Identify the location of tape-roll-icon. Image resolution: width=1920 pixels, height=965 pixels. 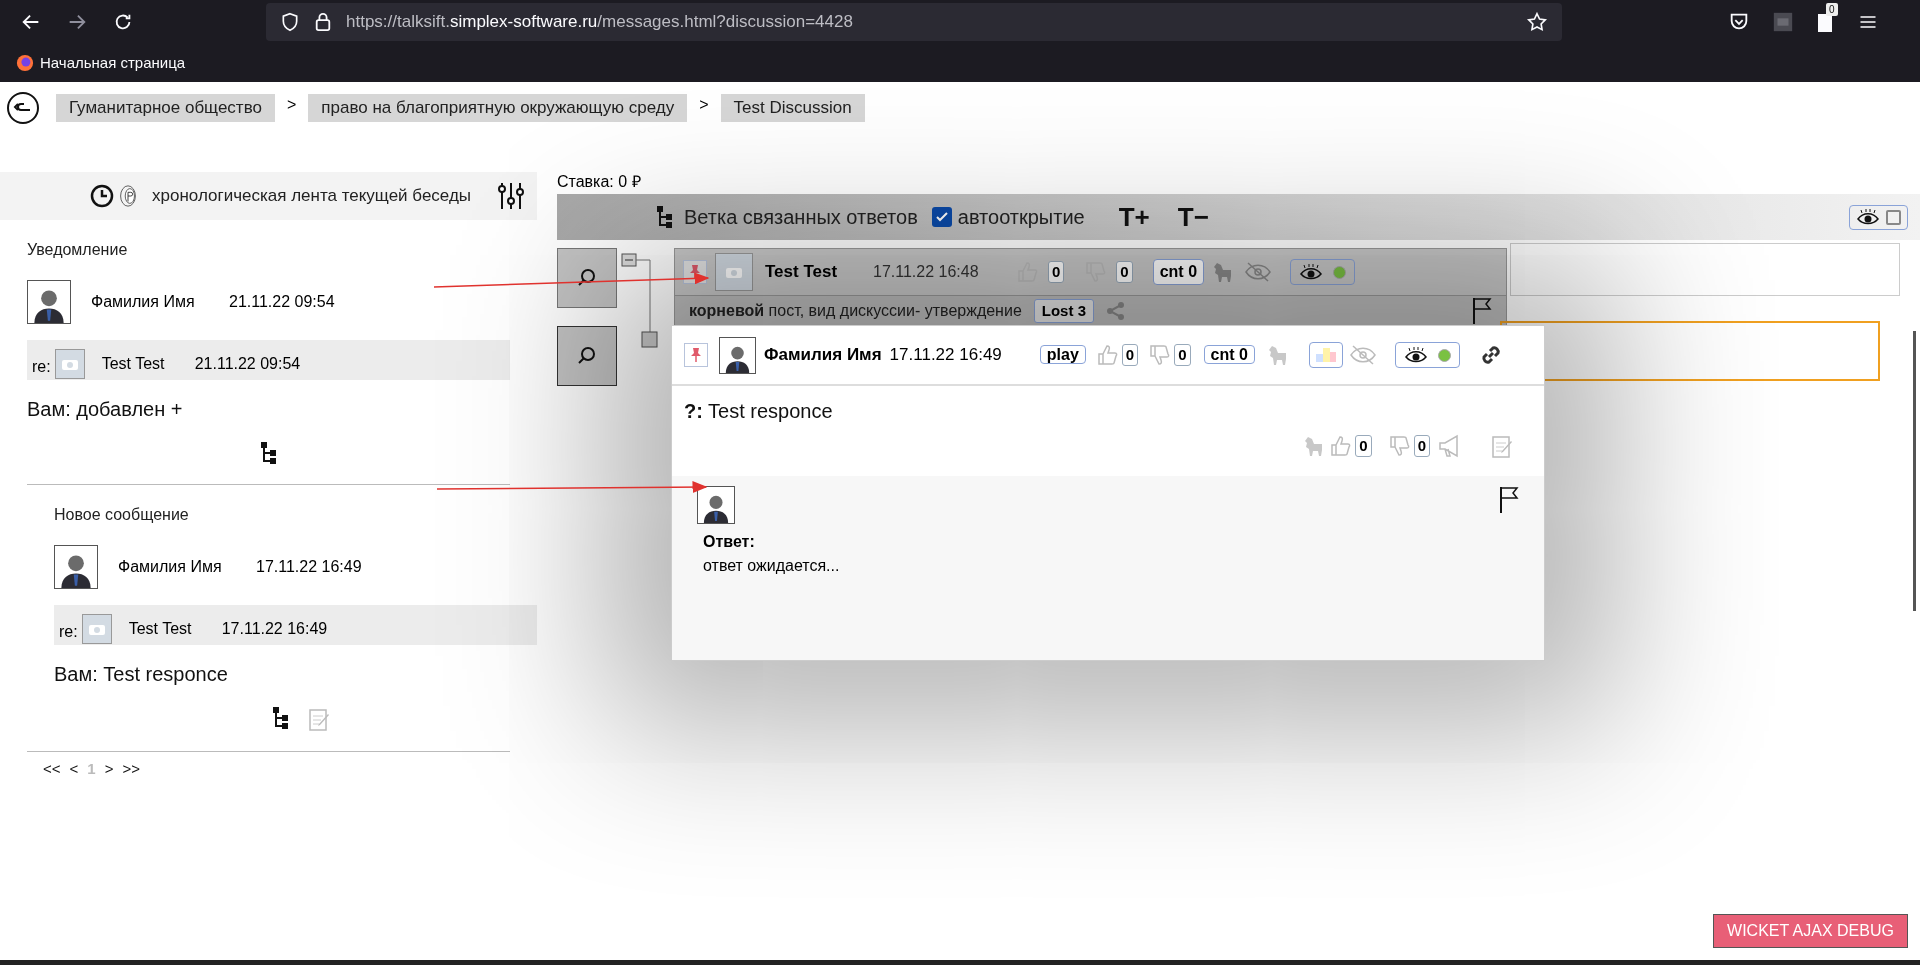
(128, 196).